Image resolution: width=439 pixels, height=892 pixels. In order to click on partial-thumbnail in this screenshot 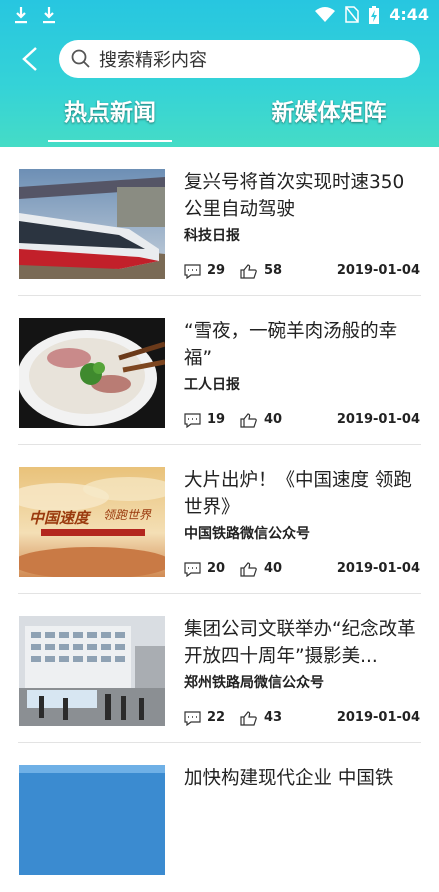, I will do `click(92, 820)`.